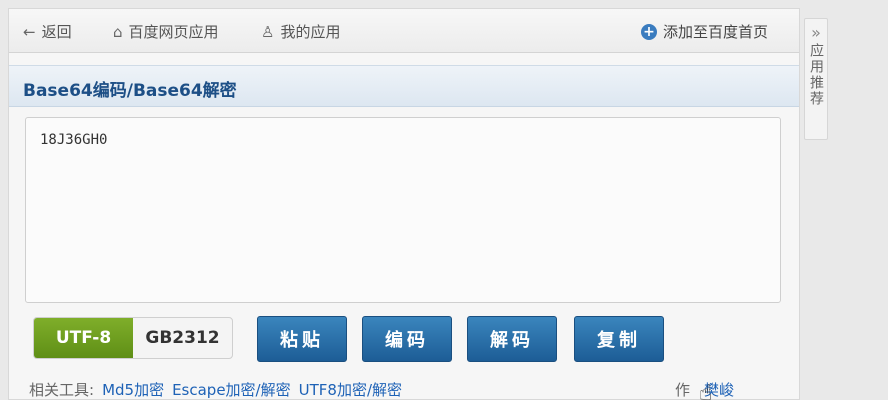 Image resolution: width=888 pixels, height=400 pixels. Describe the element at coordinates (268, 31) in the screenshot. I see `user-icon: ♙` at that location.